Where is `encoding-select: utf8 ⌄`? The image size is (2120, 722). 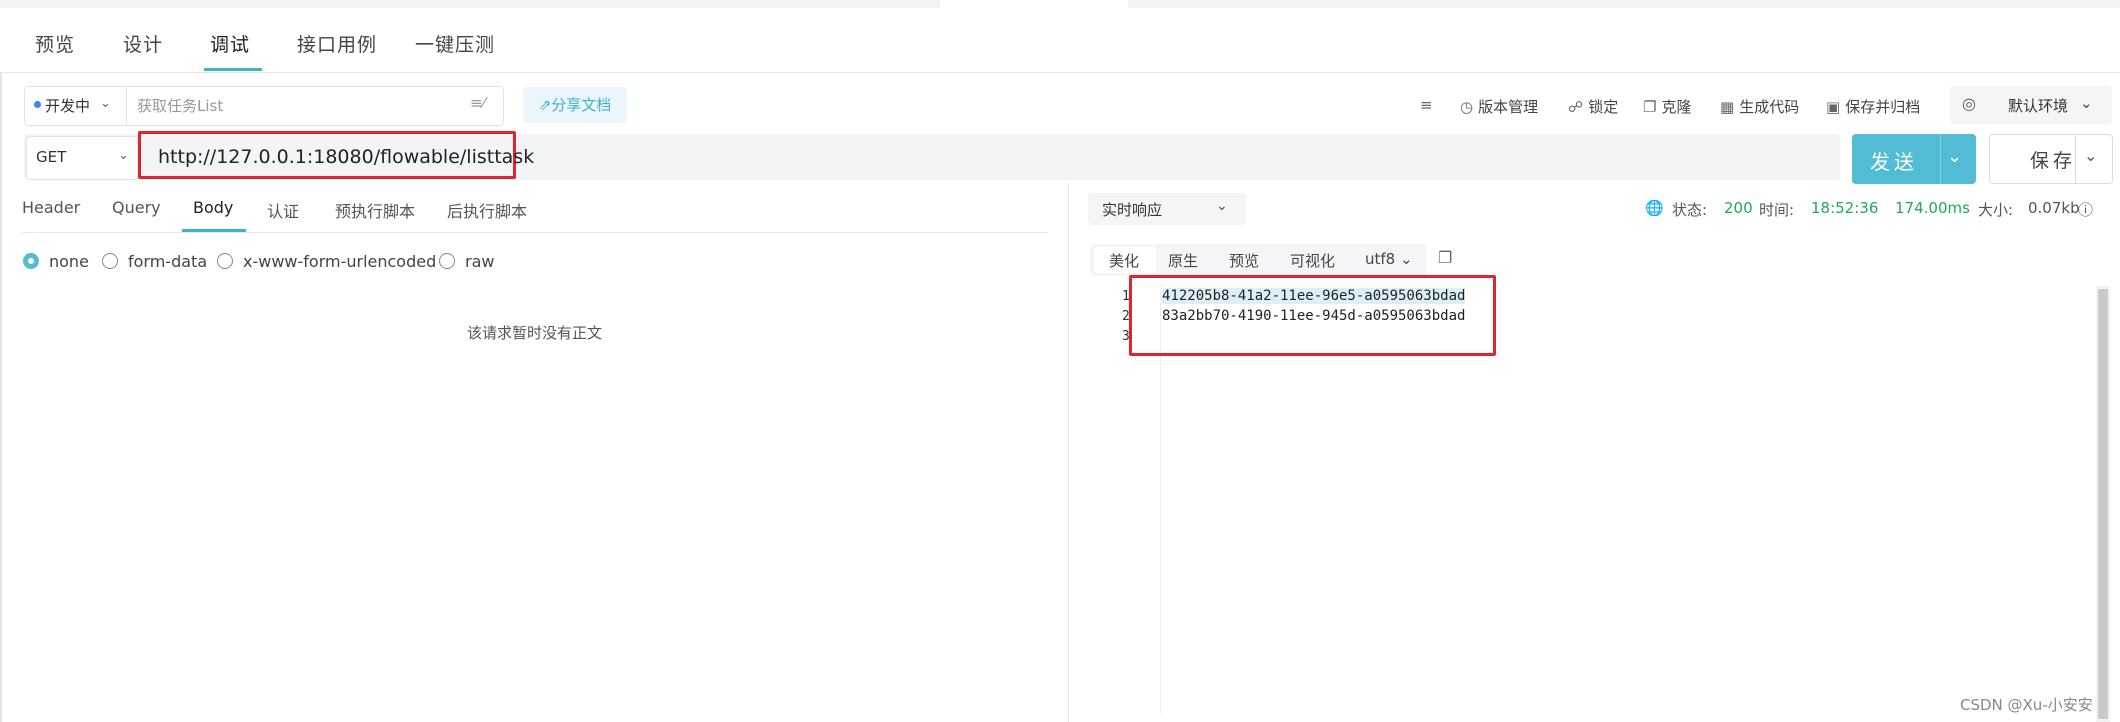 encoding-select: utf8 ⌄ is located at coordinates (1389, 259).